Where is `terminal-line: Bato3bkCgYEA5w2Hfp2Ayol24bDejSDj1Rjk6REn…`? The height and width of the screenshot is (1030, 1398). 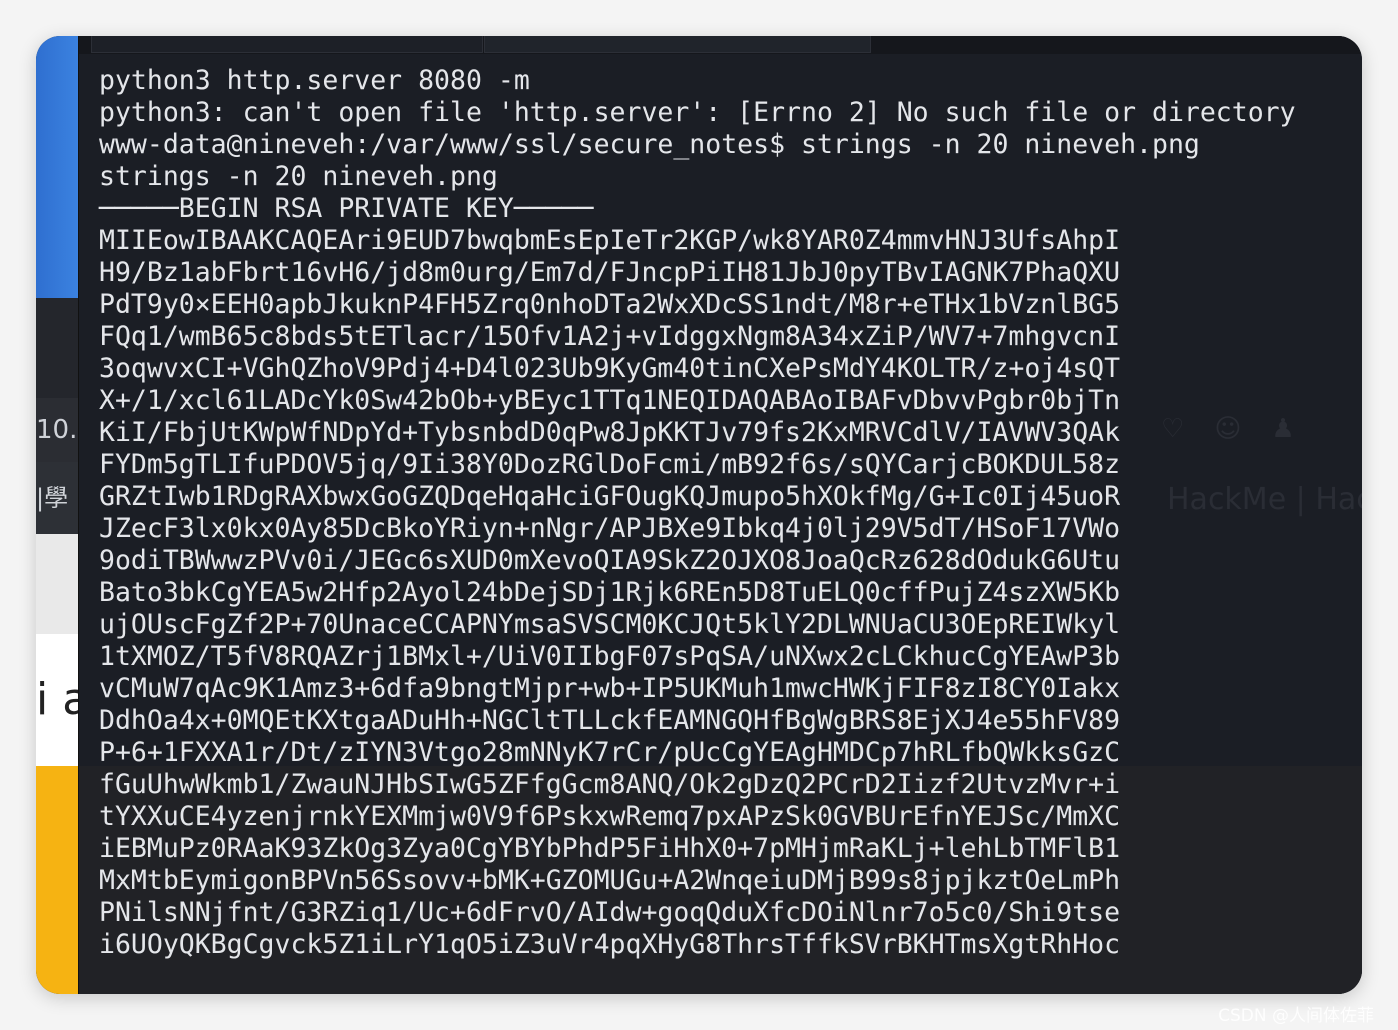
terminal-line: Bato3bkCgYEA5w2Hfp2Ayol24bDejSDj1Rjk6REn… is located at coordinates (610, 592).